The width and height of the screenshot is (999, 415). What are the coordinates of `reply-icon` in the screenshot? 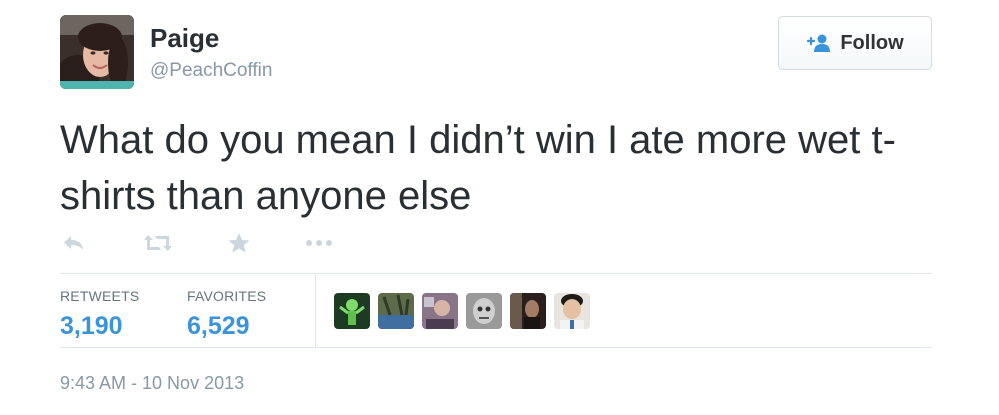 It's located at (74, 243).